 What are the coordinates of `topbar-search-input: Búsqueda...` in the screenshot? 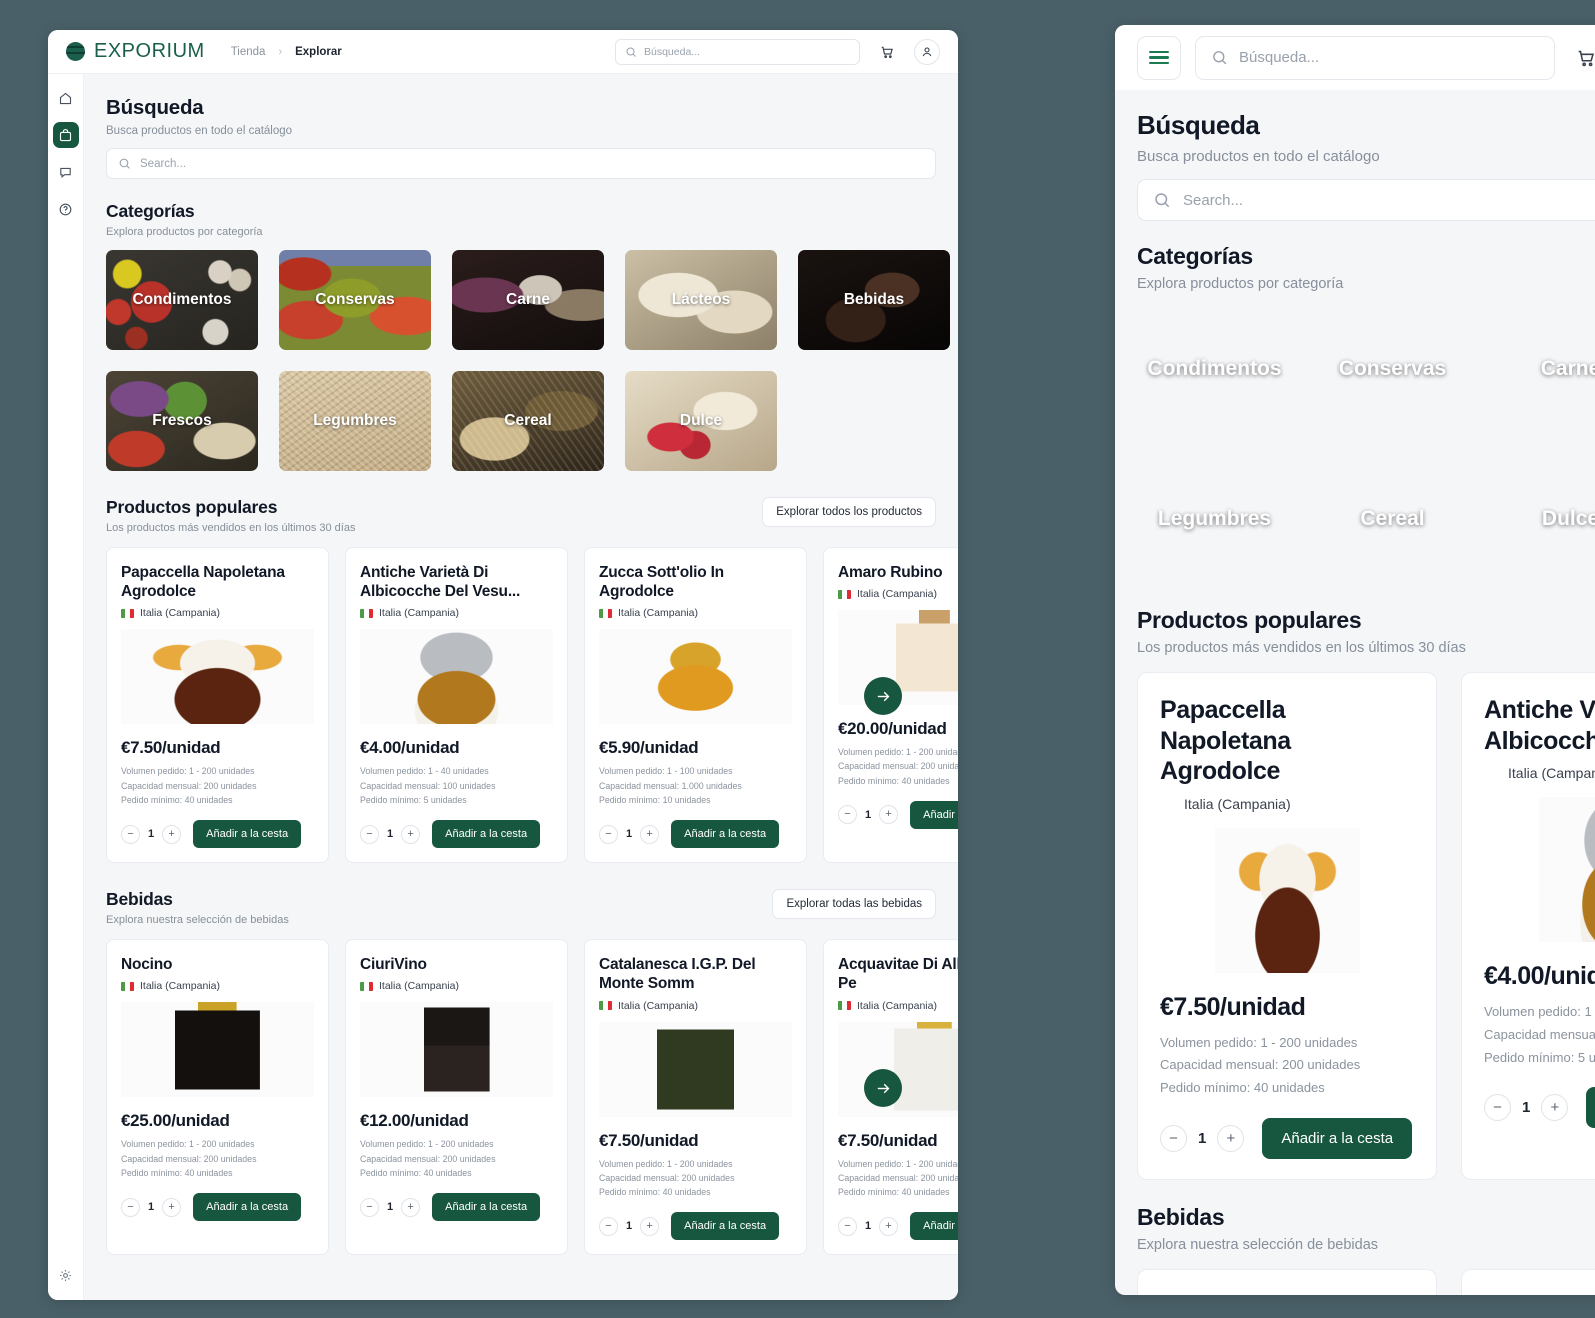 It's located at (737, 51).